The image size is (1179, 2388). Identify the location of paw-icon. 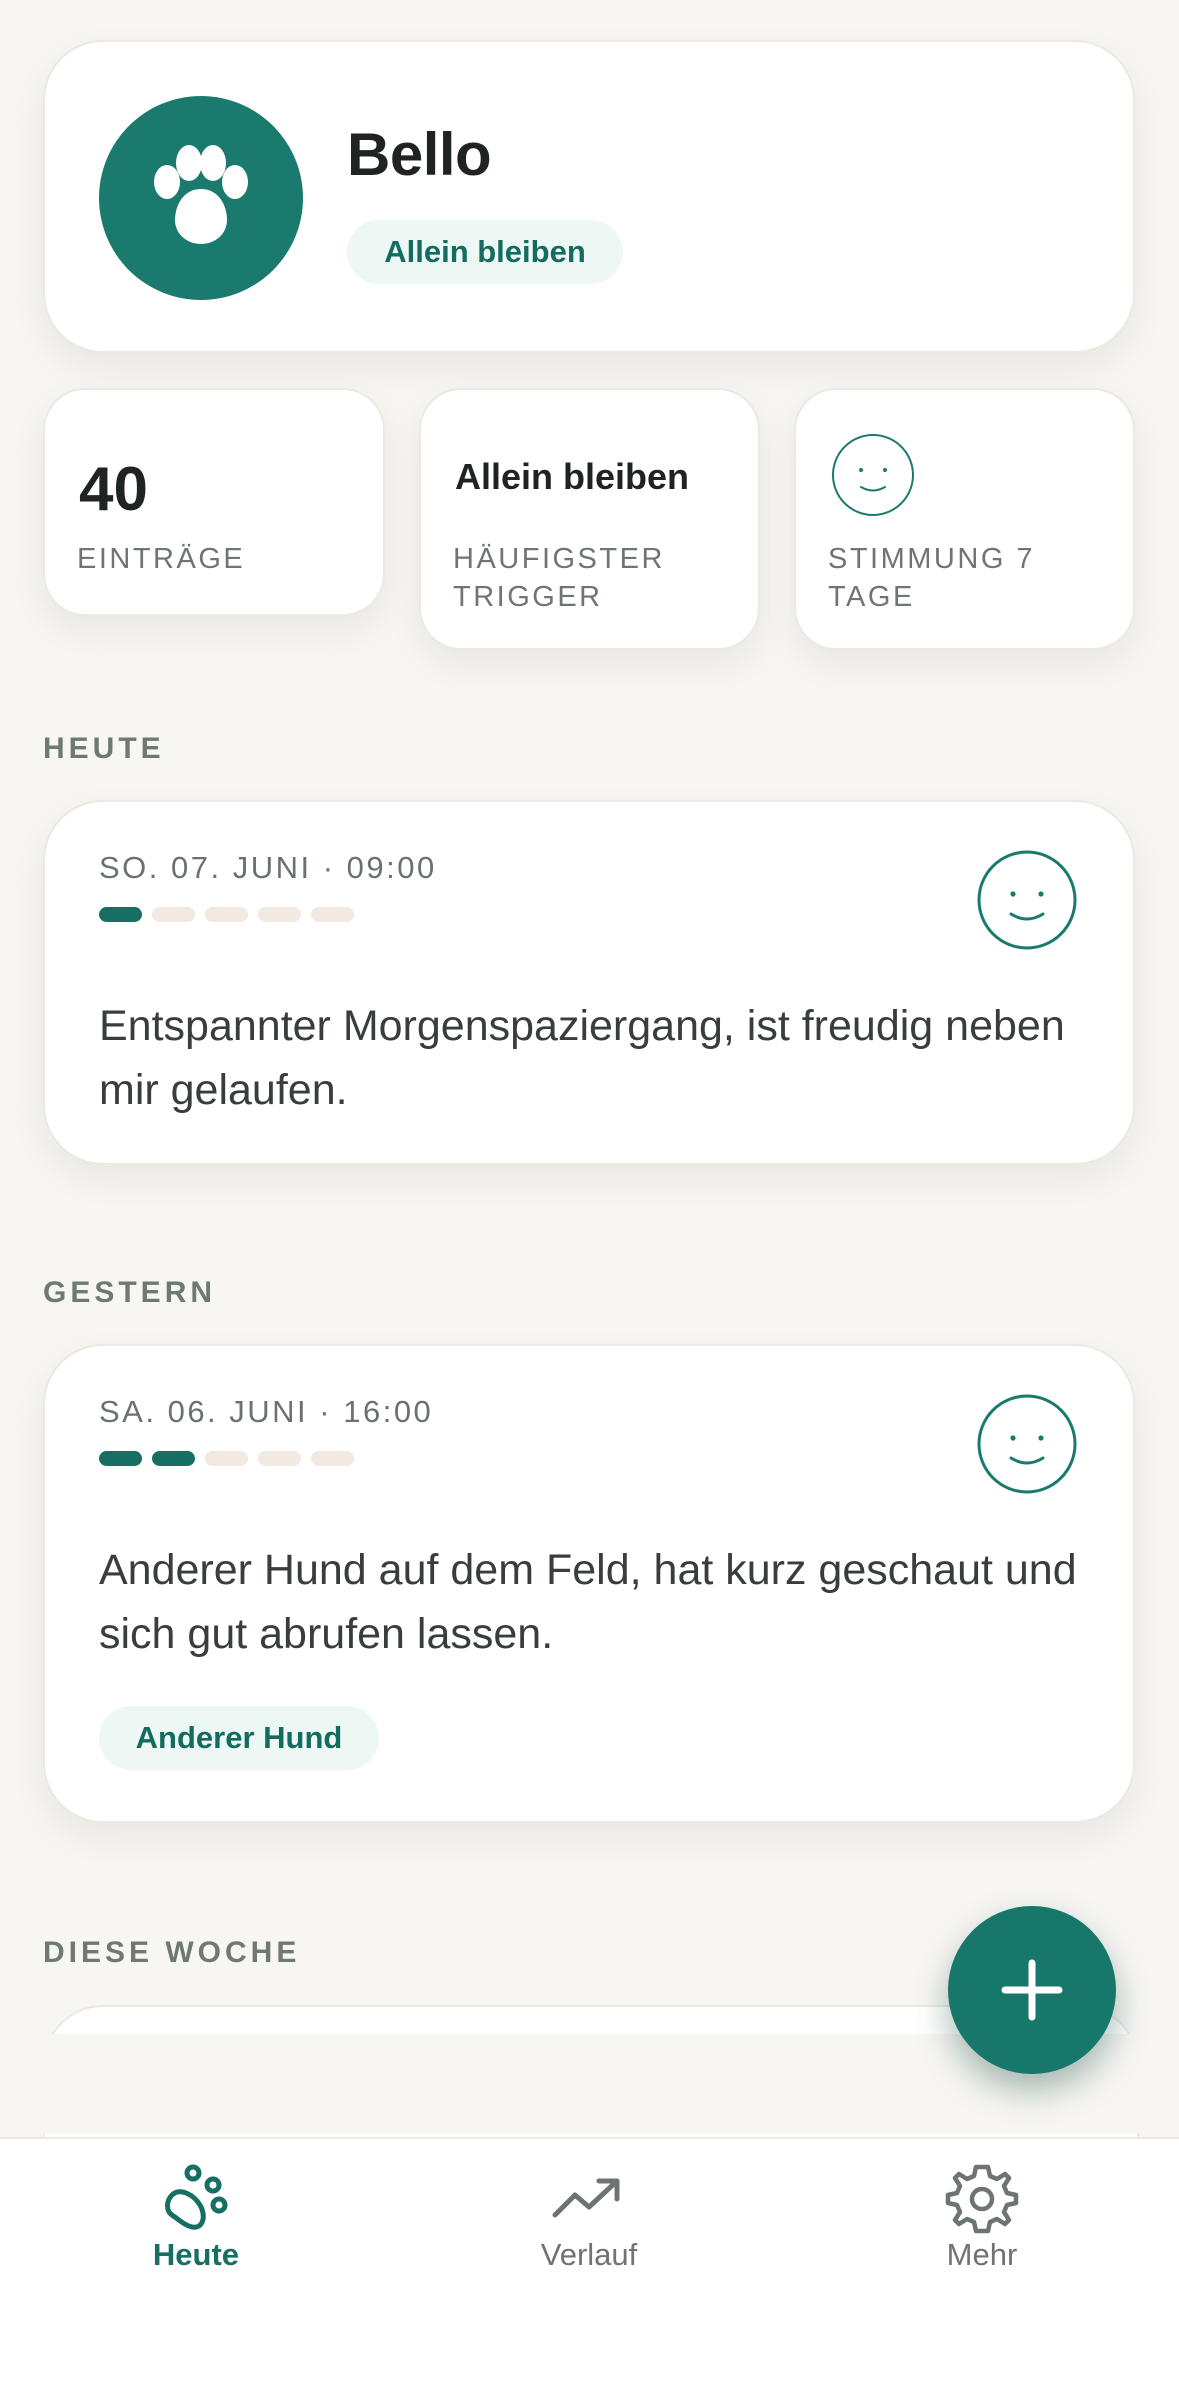
(201, 194).